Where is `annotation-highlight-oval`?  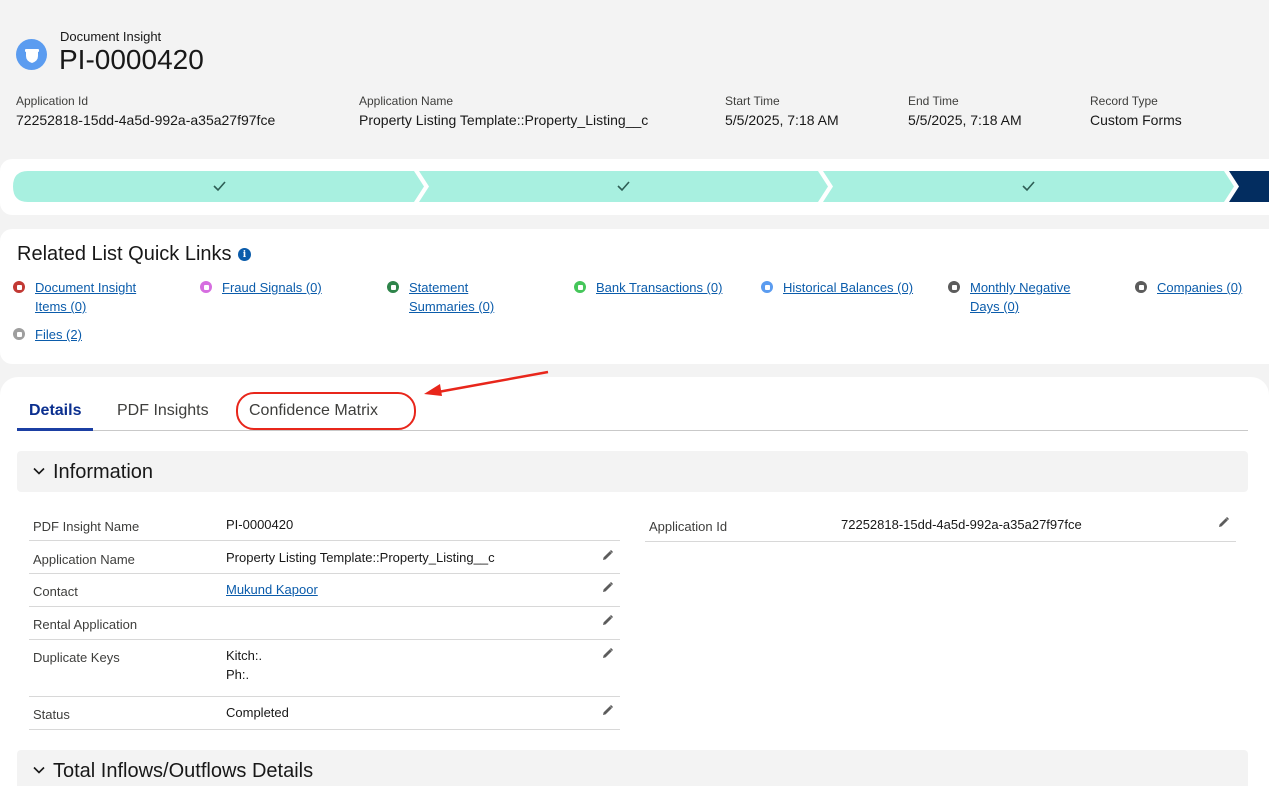
annotation-highlight-oval is located at coordinates (326, 411).